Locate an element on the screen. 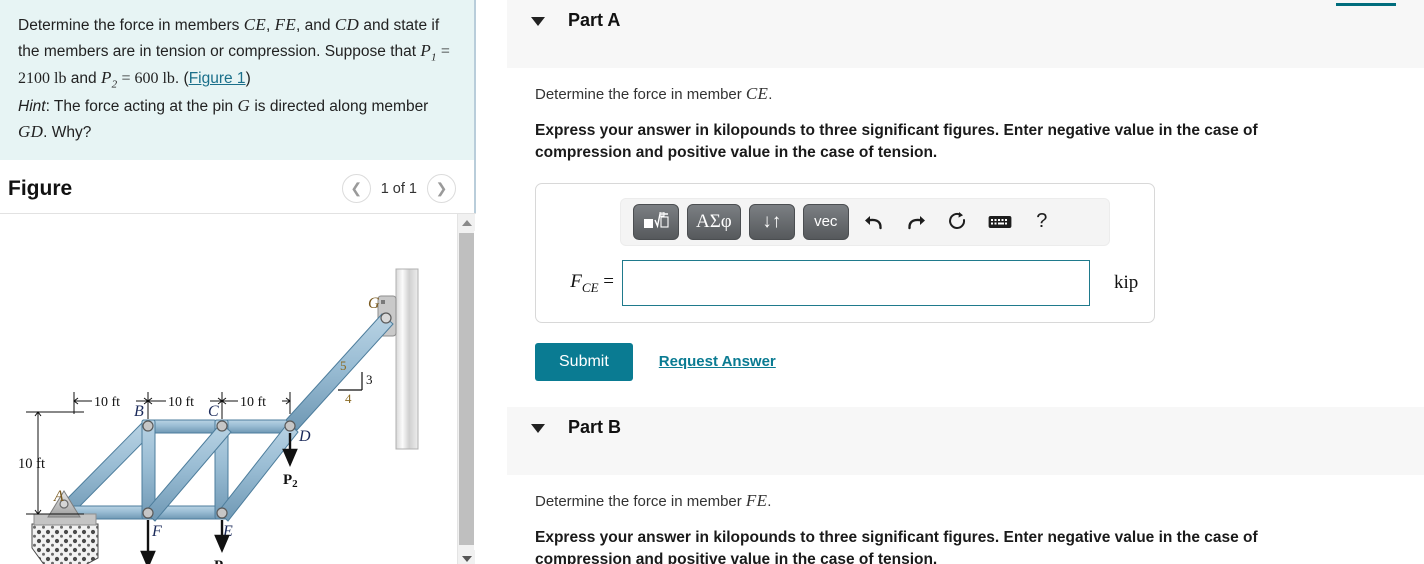 The height and width of the screenshot is (564, 1424). part-b-member: FE is located at coordinates (756, 500).